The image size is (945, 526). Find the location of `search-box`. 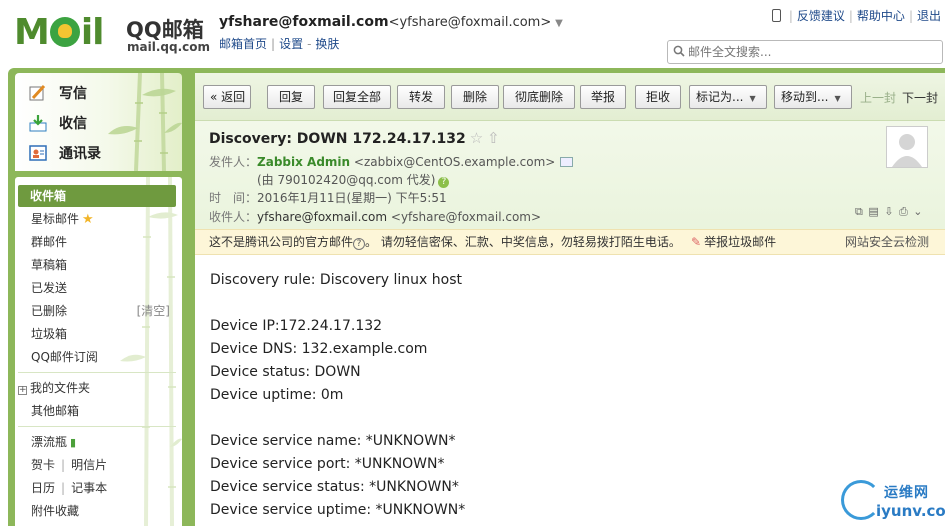

search-box is located at coordinates (805, 52).